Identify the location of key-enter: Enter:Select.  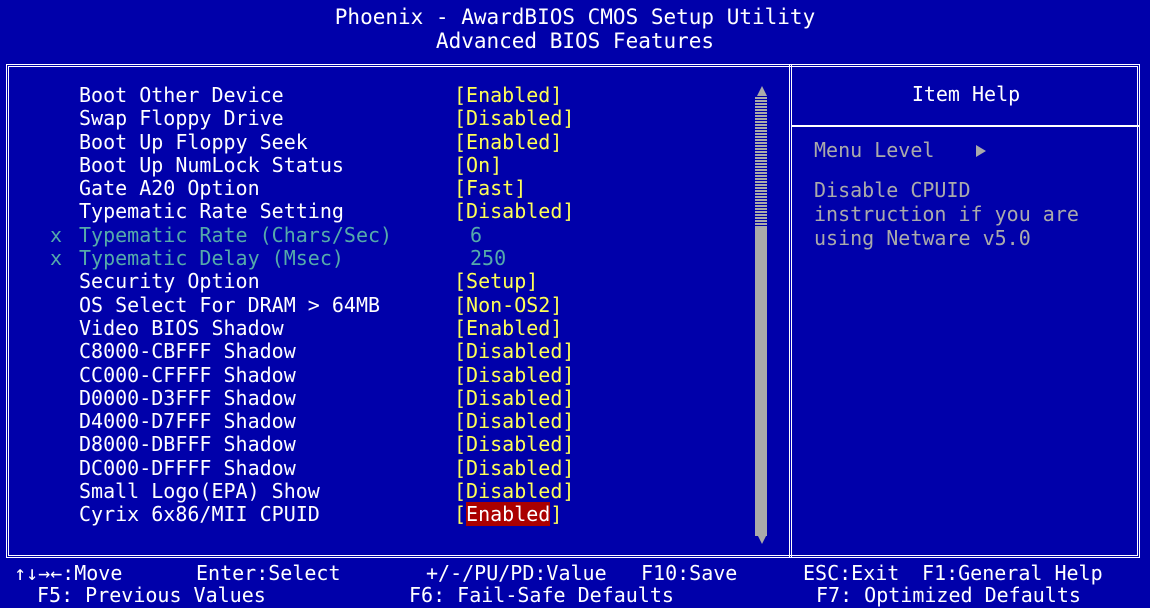
(268, 573).